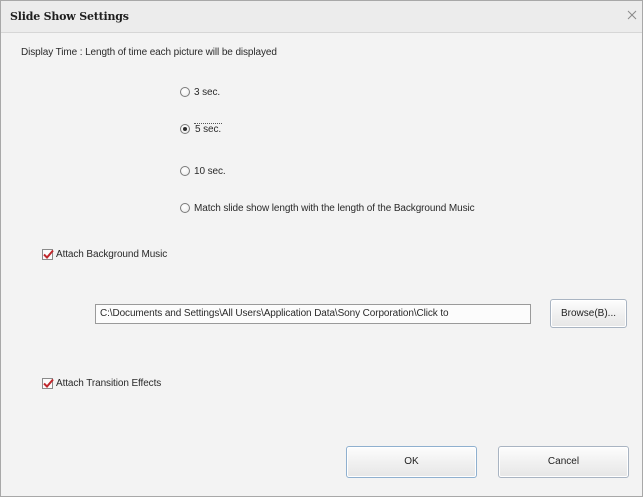  What do you see at coordinates (185, 129) in the screenshot?
I see `radio-button-selected-icon` at bounding box center [185, 129].